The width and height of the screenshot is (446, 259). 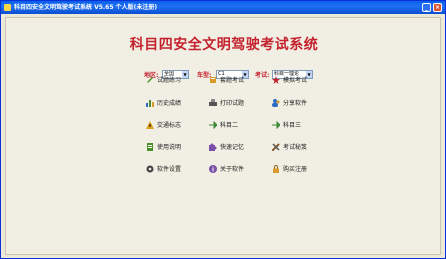 I want to click on lock-icon, so click(x=276, y=168).